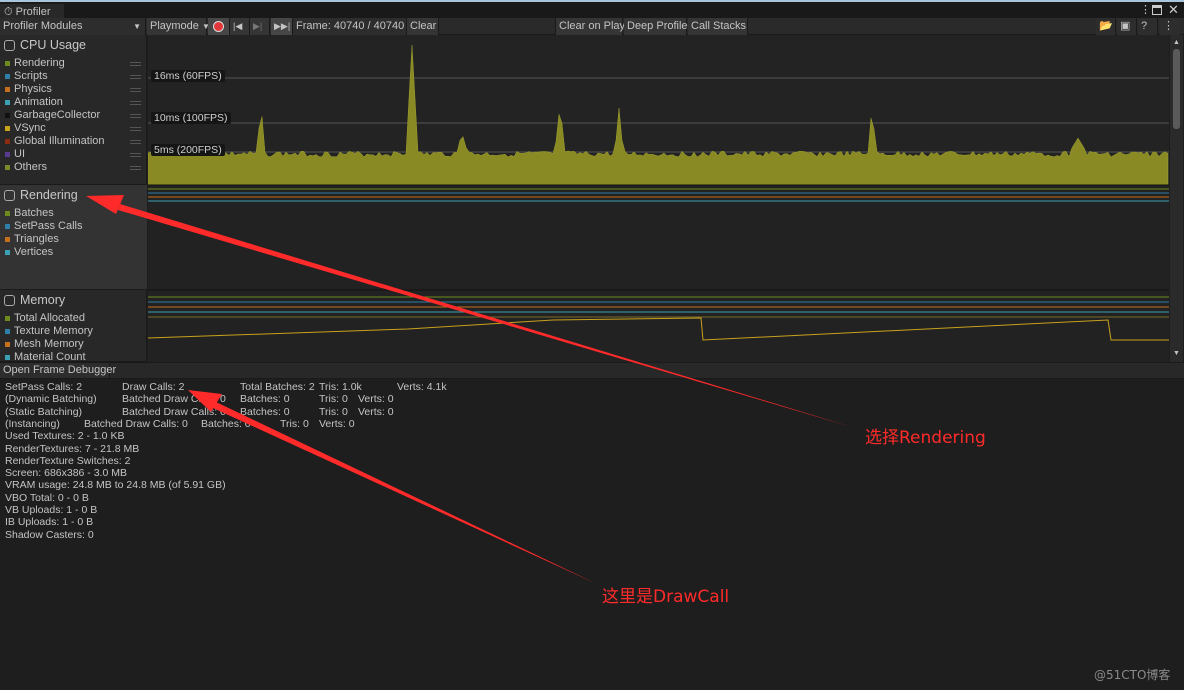  Describe the element at coordinates (405, 493) in the screenshot. I see `annotation-arrow-drawcall` at that location.